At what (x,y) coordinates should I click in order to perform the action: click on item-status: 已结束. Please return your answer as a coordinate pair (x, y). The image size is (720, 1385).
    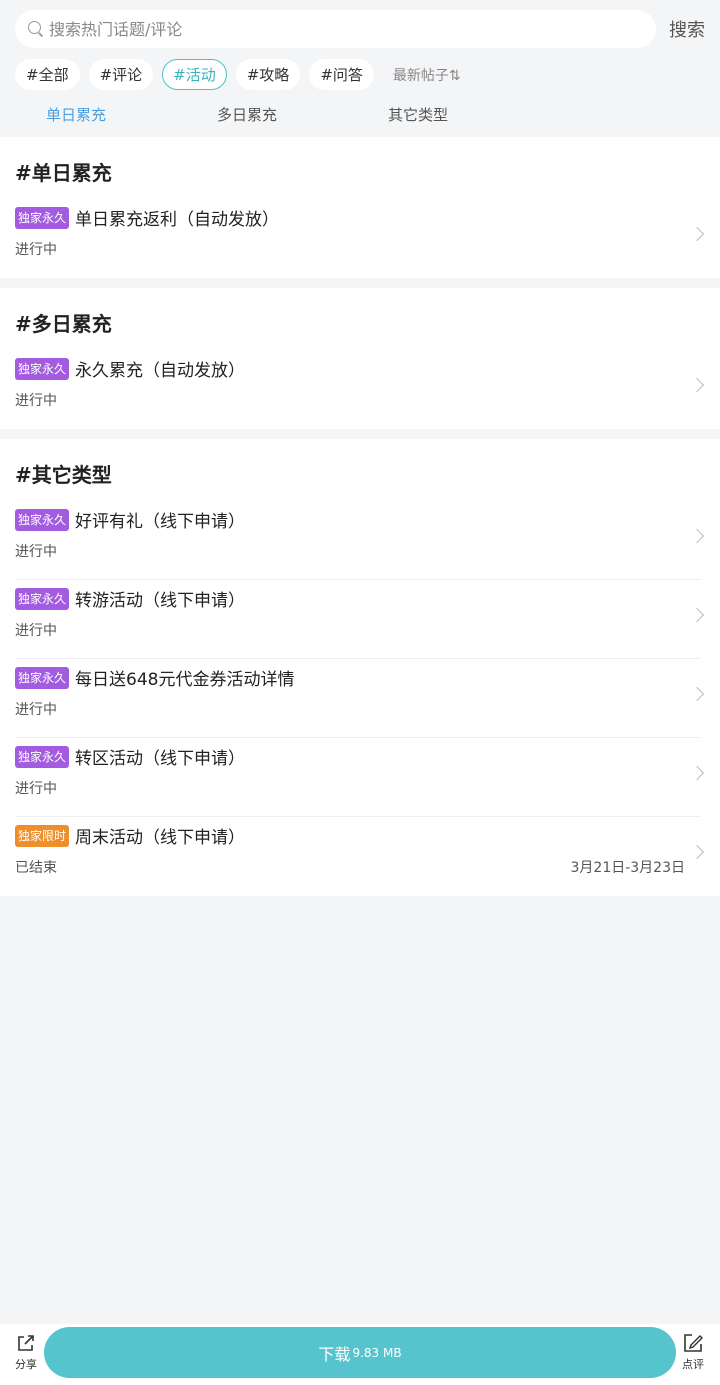
    Looking at the image, I should click on (36, 868).